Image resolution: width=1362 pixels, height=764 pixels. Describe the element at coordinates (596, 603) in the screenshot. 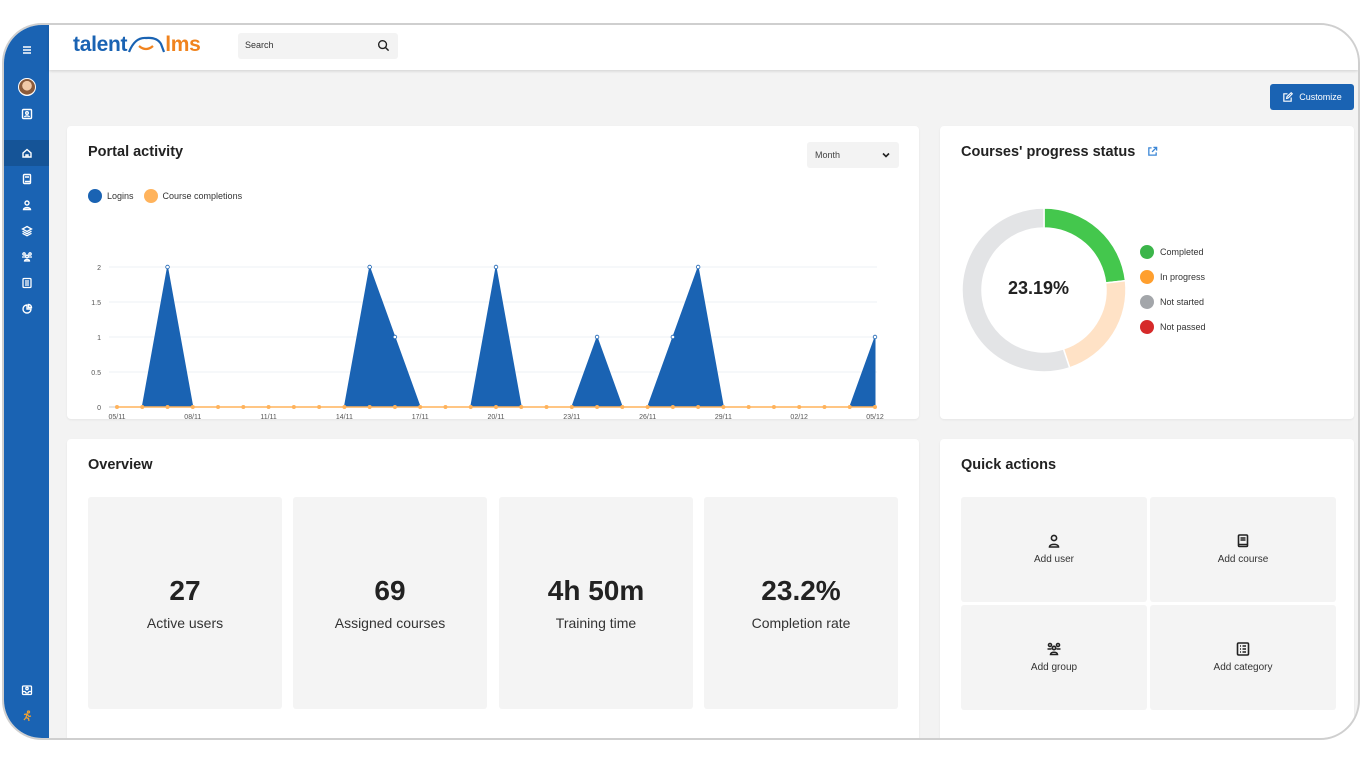

I see `stat-training-time: 4h 50m Training time` at that location.